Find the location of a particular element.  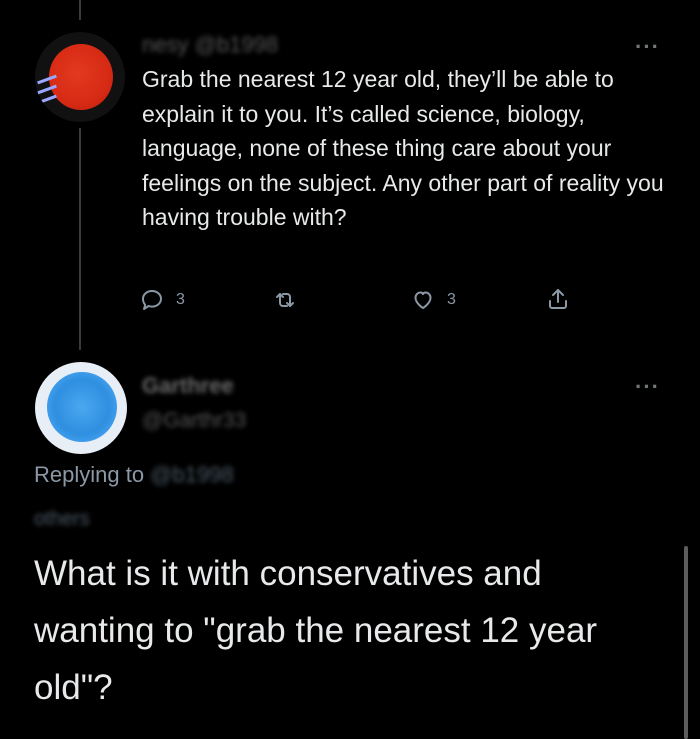

share-button is located at coordinates (558, 299).